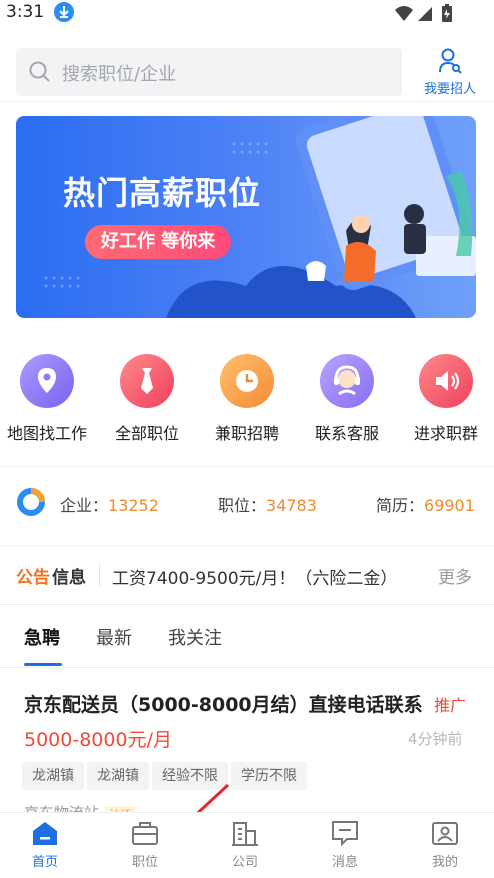 The width and height of the screenshot is (494, 878). Describe the element at coordinates (404, 13) in the screenshot. I see `wifi-icon` at that location.